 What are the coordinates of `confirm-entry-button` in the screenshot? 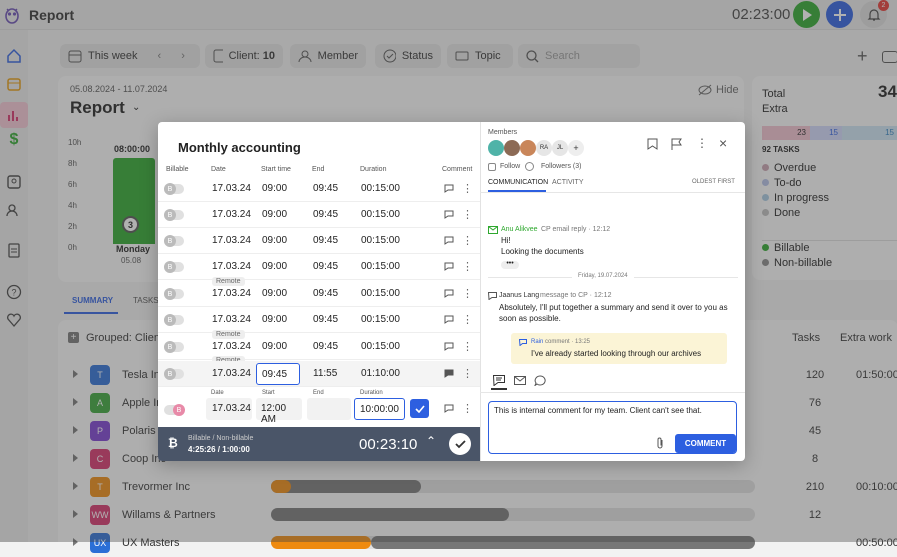 It's located at (419, 408).